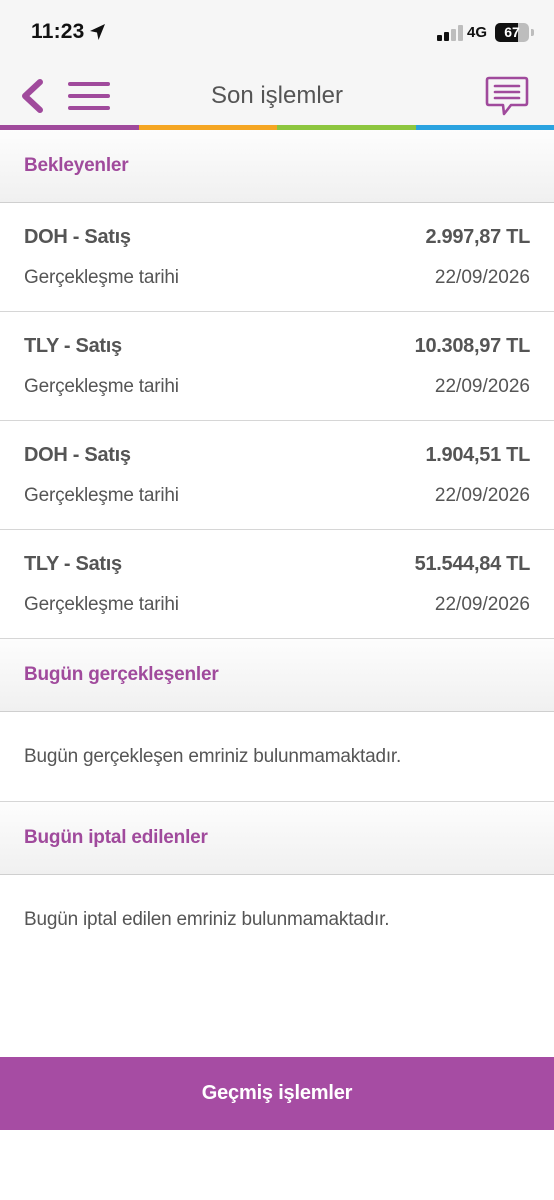 Image resolution: width=554 pixels, height=1200 pixels. What do you see at coordinates (97, 32) in the screenshot?
I see `location-arrow-icon` at bounding box center [97, 32].